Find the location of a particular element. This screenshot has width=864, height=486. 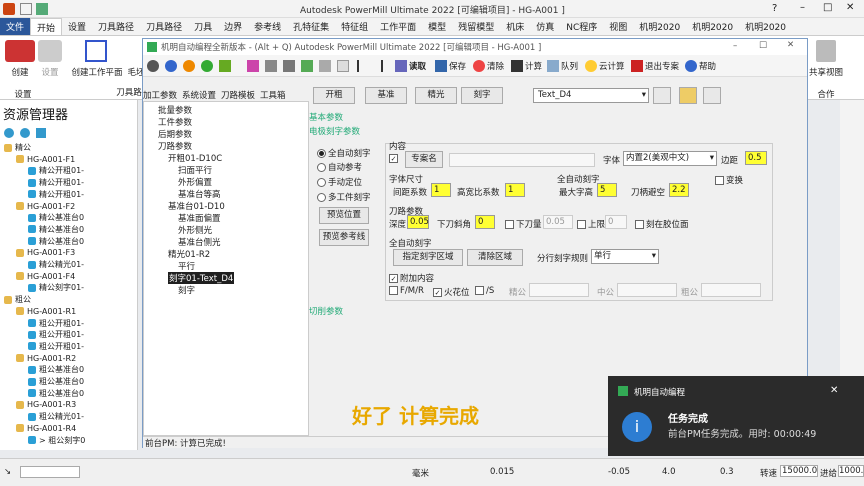

create-button: 创建 is located at coordinates (20, 72).